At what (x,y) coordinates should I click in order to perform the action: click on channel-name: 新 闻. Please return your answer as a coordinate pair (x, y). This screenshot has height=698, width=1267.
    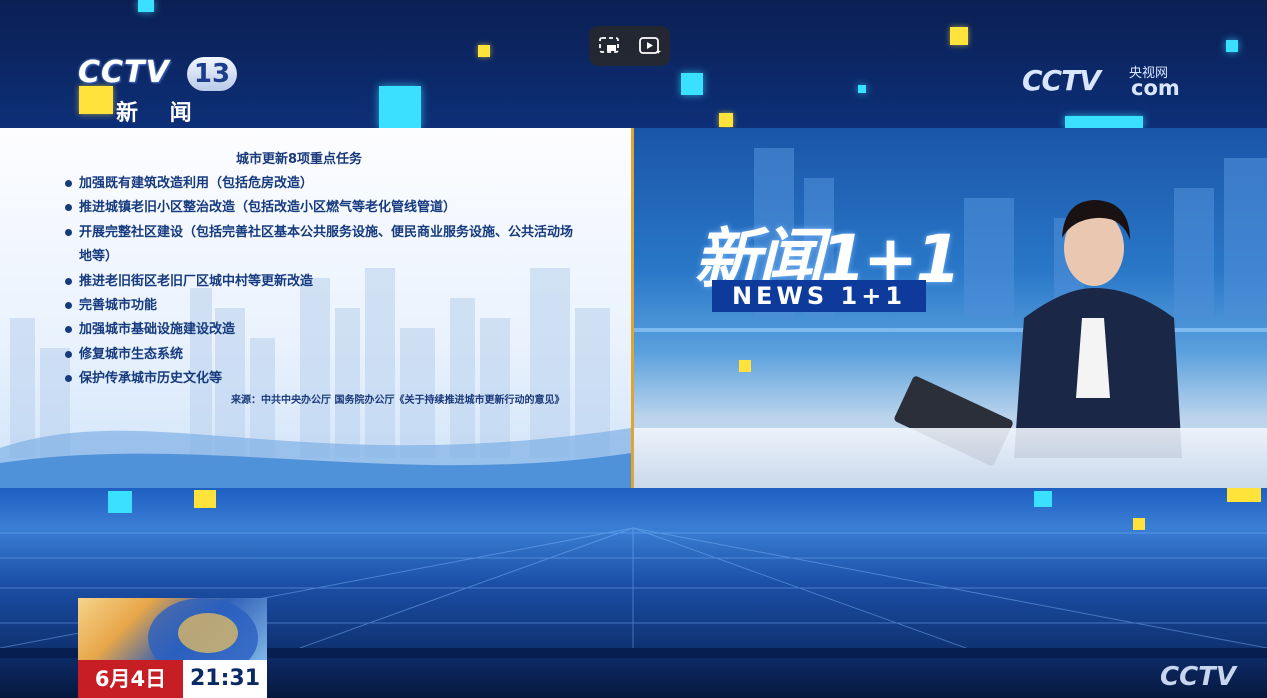
    Looking at the image, I should click on (160, 113).